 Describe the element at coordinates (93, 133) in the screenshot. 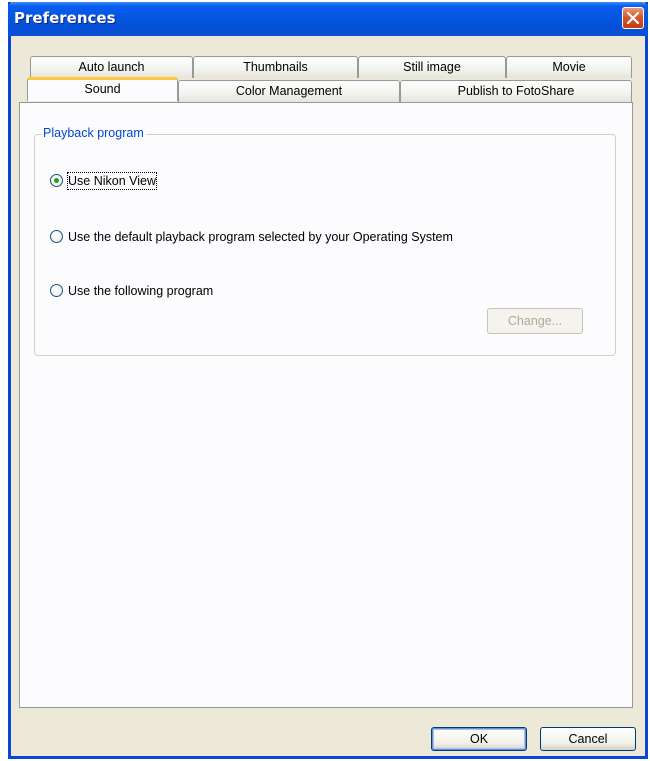

I see `group-title: Playback program` at that location.